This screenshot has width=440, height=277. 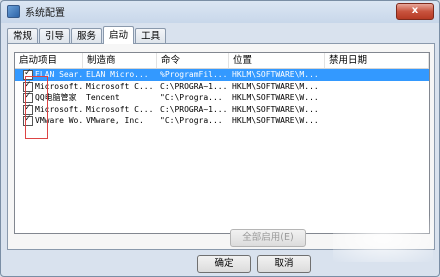 What do you see at coordinates (36, 107) in the screenshot?
I see `checkbox-highlight-box` at bounding box center [36, 107].